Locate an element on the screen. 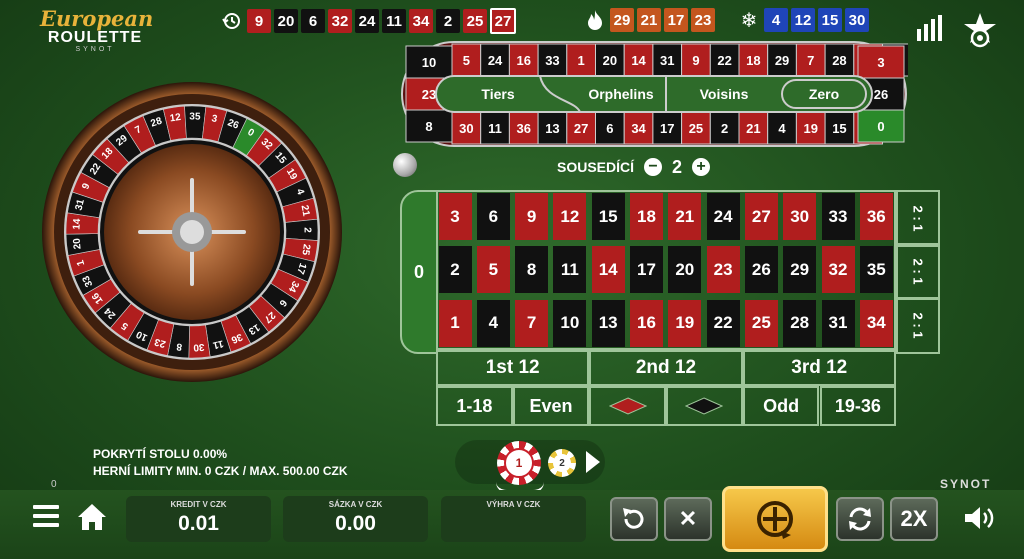 The image size is (1024, 559). bet-number-label: 15 is located at coordinates (608, 216).